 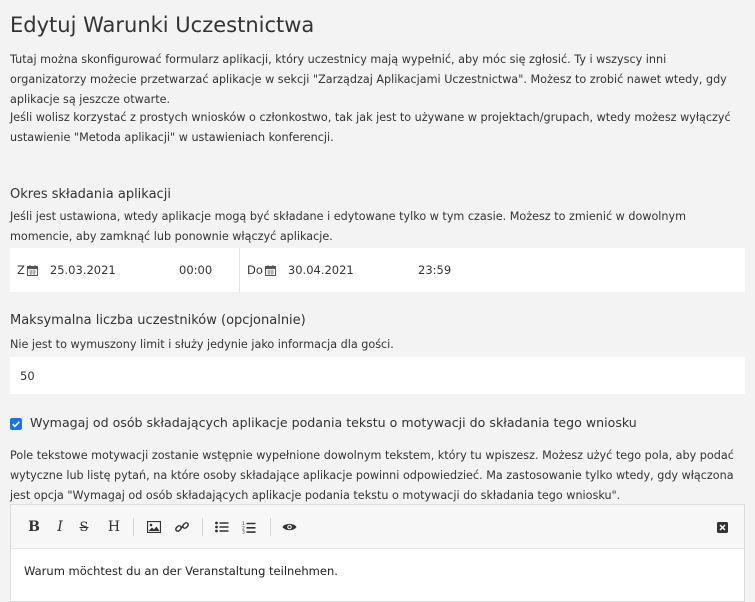 I want to click on to-time-value: 23:59, so click(x=435, y=270).